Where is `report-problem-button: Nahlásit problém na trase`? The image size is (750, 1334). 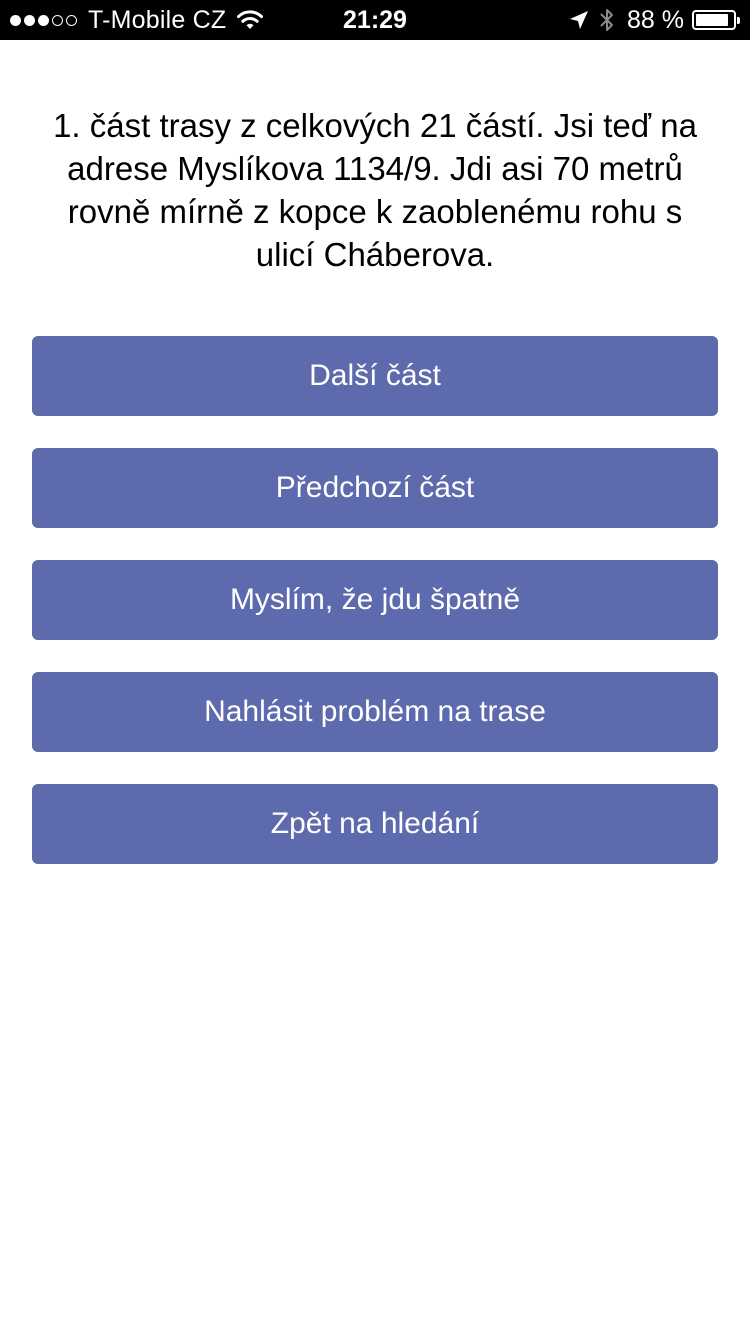
report-problem-button: Nahlásit problém na trase is located at coordinates (375, 712).